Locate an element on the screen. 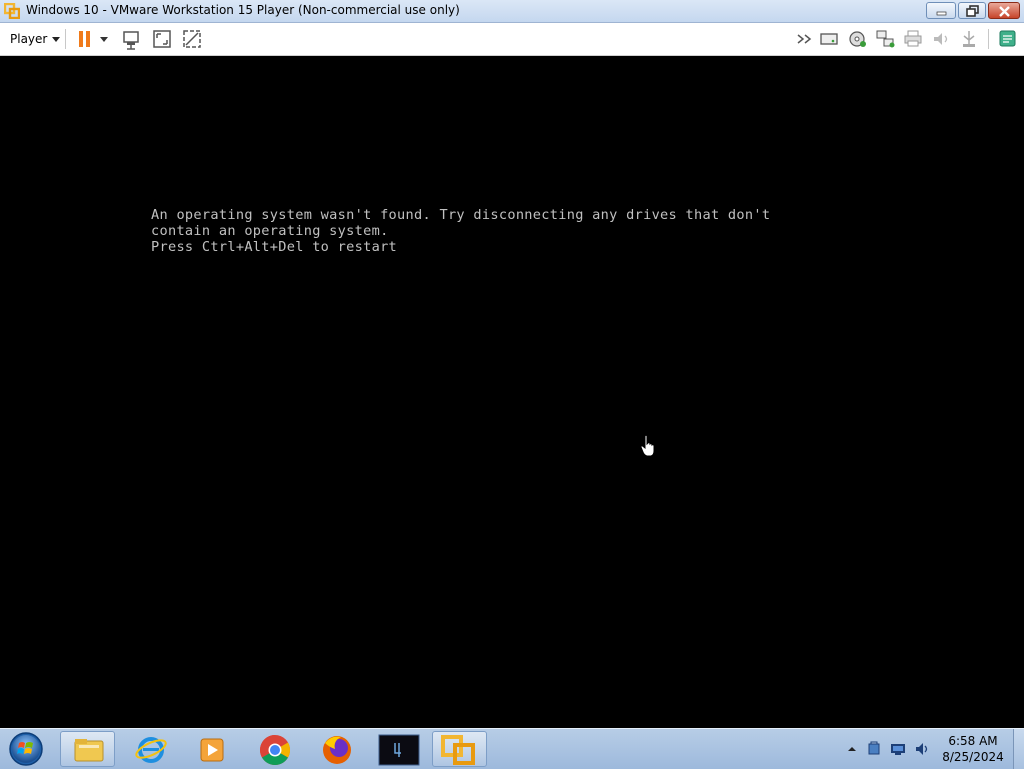  minimize-icon is located at coordinates (941, 13).